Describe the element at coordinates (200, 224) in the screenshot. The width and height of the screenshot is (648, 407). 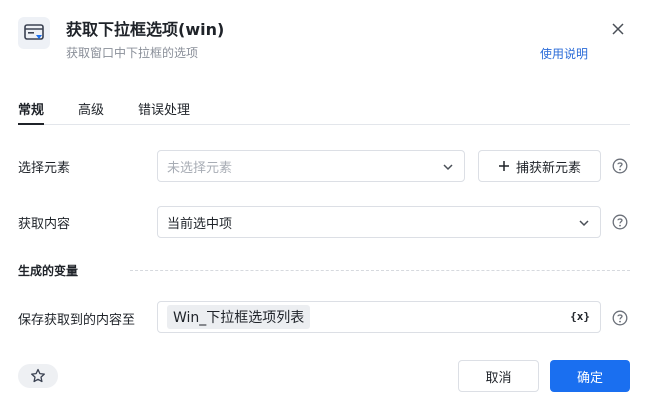
I see `content-select-value: 当前选中项` at that location.